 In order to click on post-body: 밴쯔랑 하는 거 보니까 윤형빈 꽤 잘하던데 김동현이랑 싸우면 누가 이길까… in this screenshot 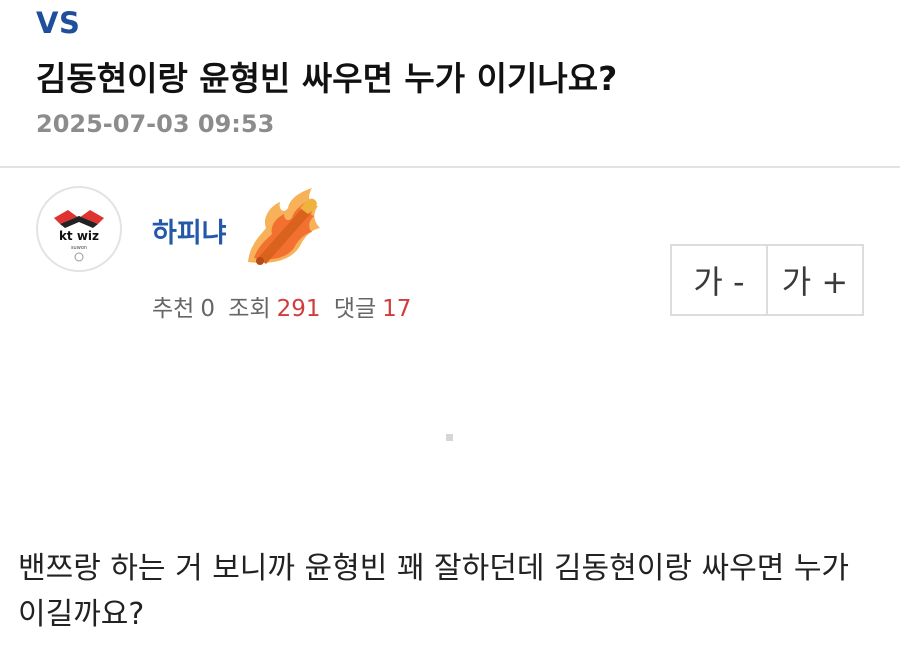, I will do `click(434, 591)`.